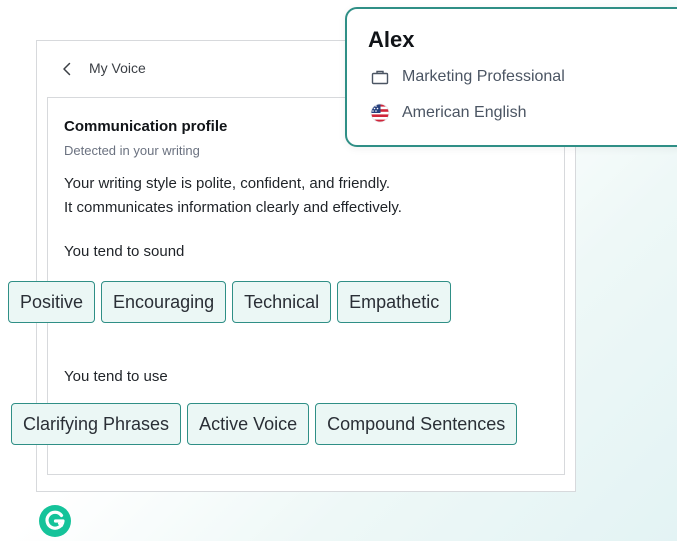 This screenshot has width=677, height=541. I want to click on us-flag-icon, so click(380, 113).